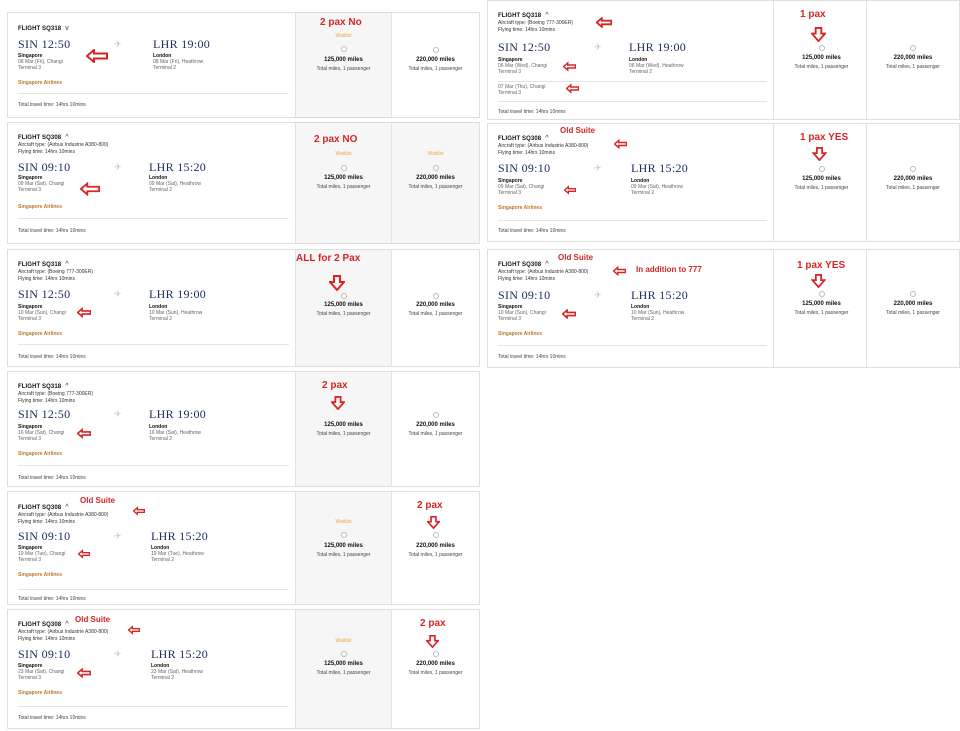  I want to click on times-row: SIN 09:10 ✈ LHR 15:20, so click(630, 170).